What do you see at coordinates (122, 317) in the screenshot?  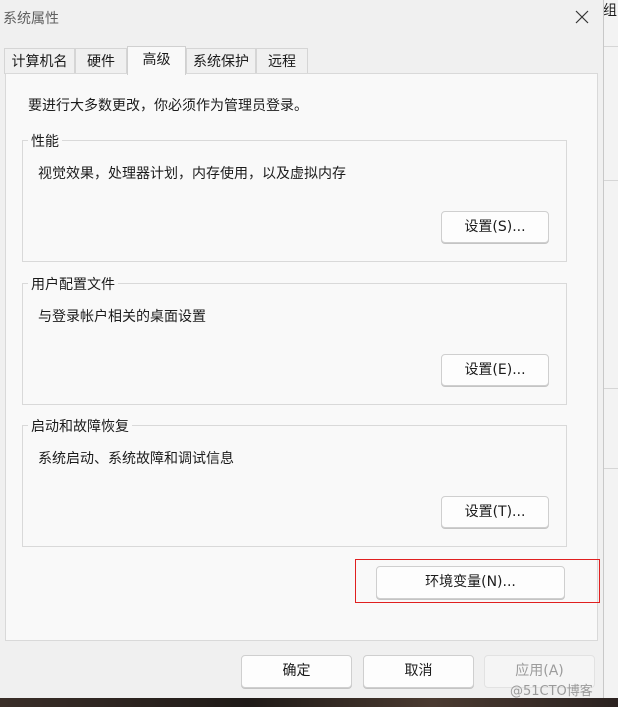 I see `user-profiles-description: 与登录帐户相关的桌面设置` at bounding box center [122, 317].